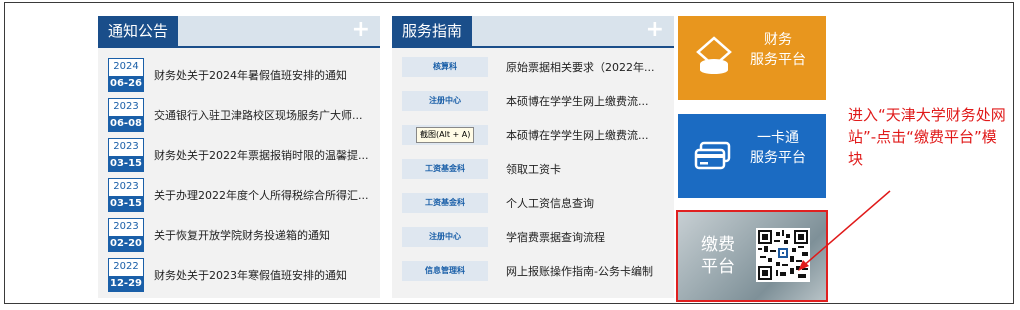  What do you see at coordinates (126, 75) in the screenshot?
I see `date-badge: 2024 06-26` at bounding box center [126, 75].